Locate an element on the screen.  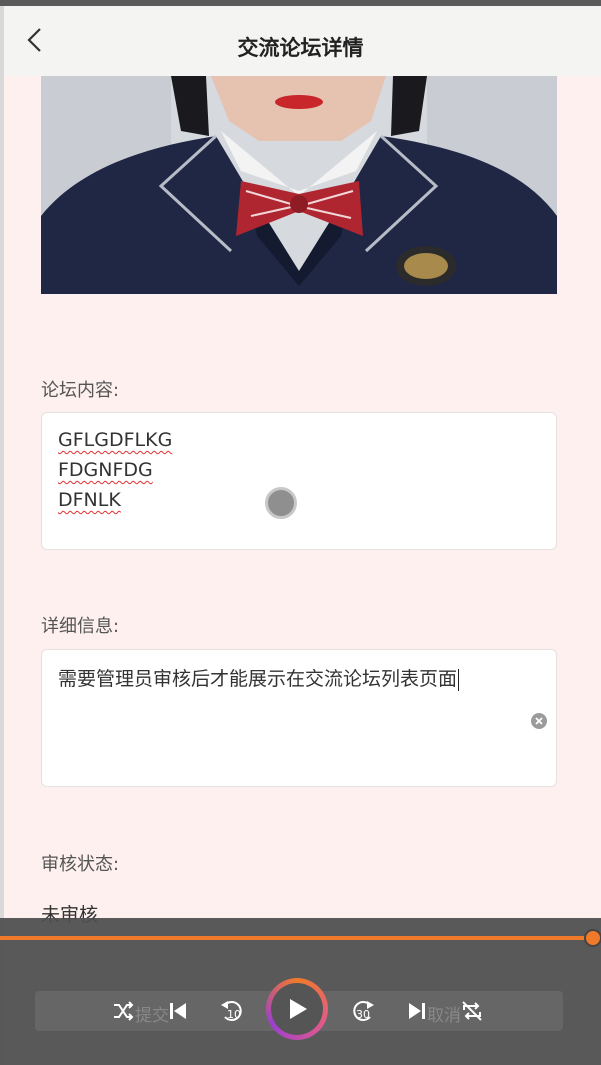
top-shade is located at coordinates (300, 3).